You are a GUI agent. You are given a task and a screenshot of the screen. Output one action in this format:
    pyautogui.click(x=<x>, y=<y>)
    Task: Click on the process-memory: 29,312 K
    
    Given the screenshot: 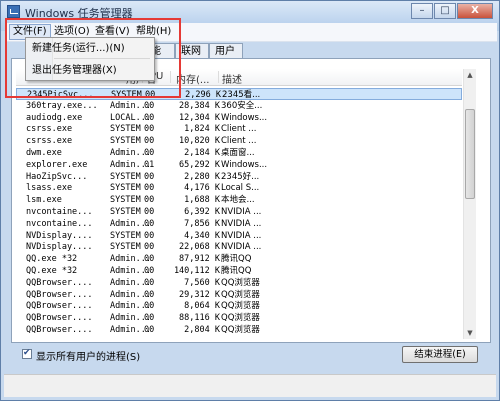 What is the action you would take?
    pyautogui.click(x=199, y=294)
    